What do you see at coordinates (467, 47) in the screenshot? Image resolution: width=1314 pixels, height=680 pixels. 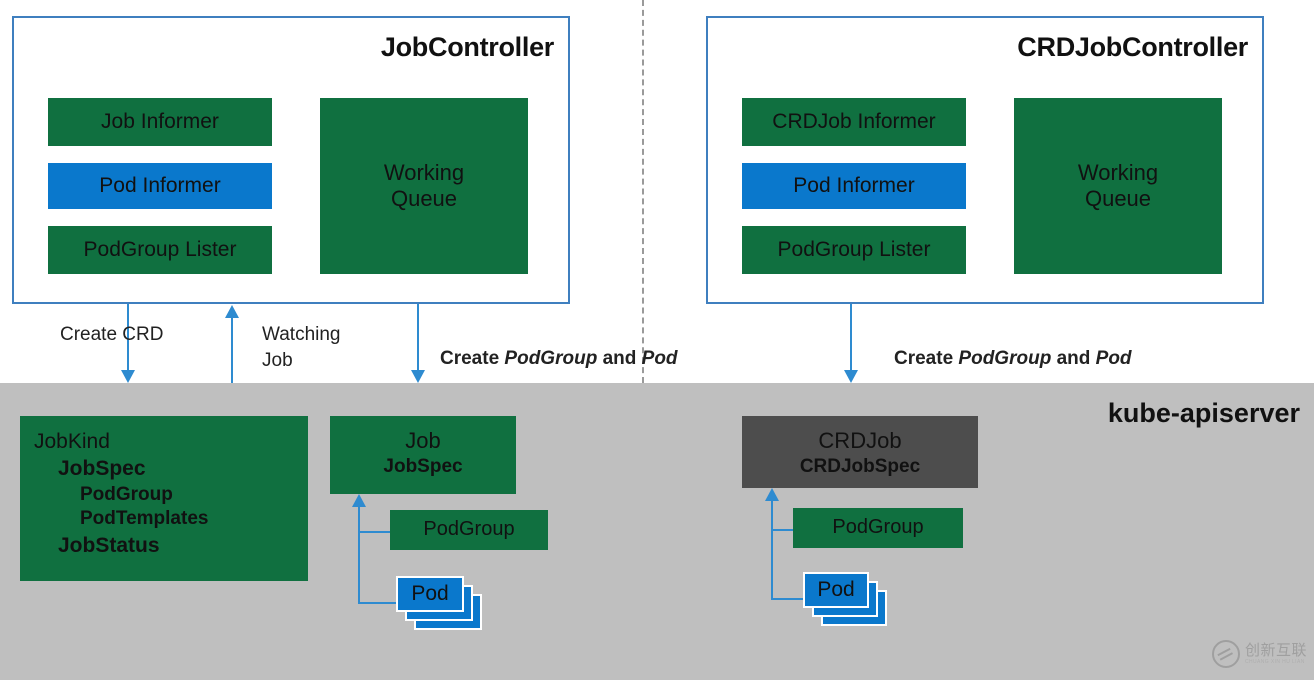 I see `job-controller-title: JobController` at bounding box center [467, 47].